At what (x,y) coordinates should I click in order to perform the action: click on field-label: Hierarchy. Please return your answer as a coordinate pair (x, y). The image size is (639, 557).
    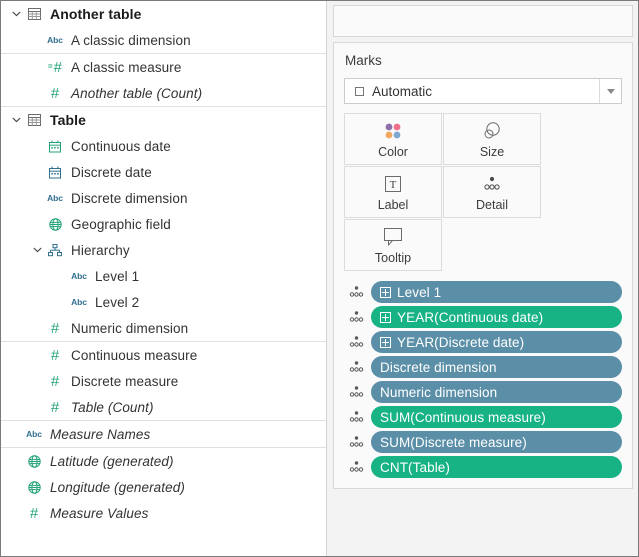
    Looking at the image, I should click on (100, 250).